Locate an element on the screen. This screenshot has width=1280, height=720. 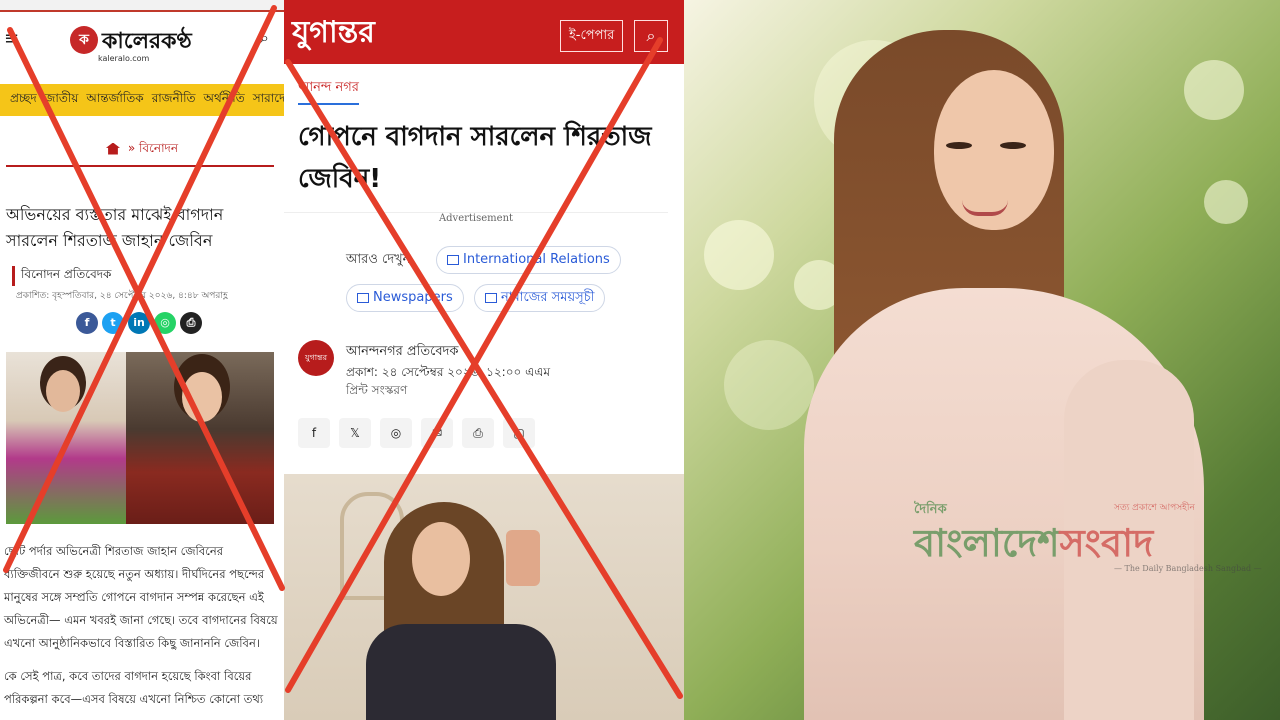
photo-saree is located at coordinates (66, 438).